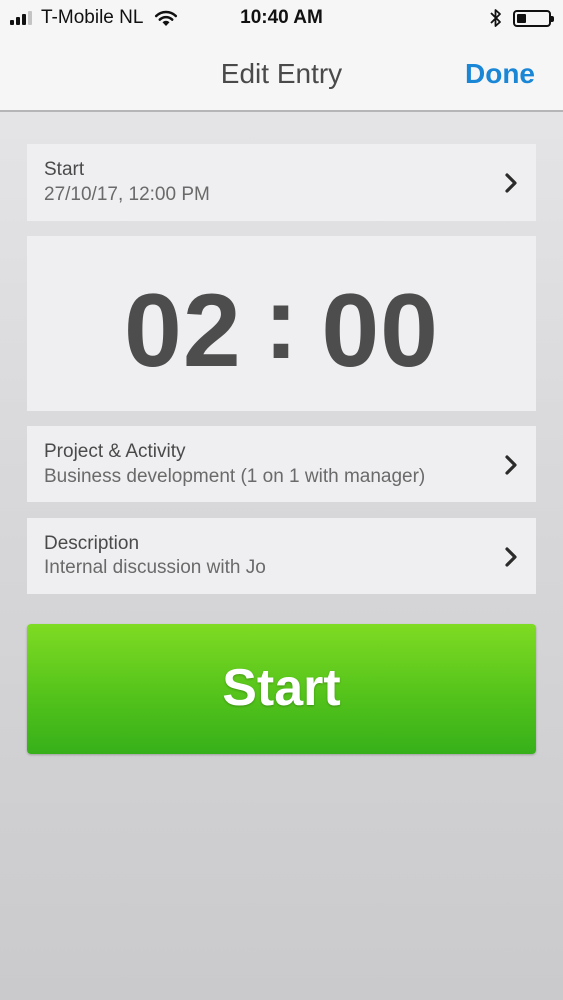 The width and height of the screenshot is (563, 1000). I want to click on status-time: 10:40 AM, so click(281, 17).